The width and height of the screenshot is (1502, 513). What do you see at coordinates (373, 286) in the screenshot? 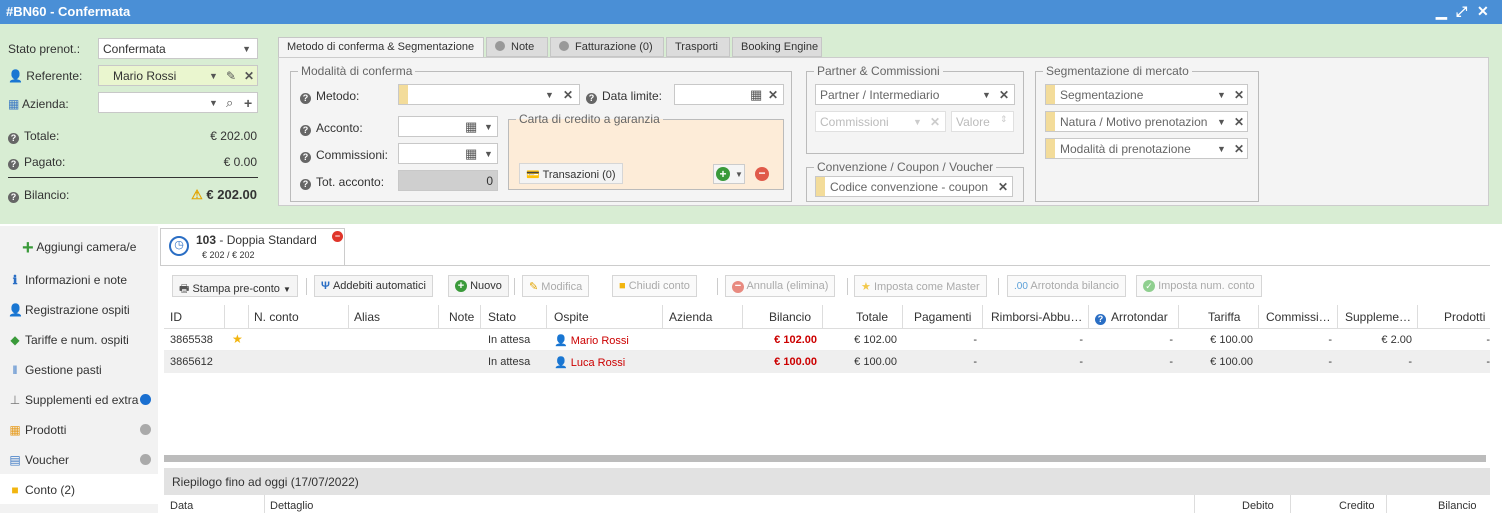
I see `addebiti-automatici-button: Ψ Addebiti automatici` at bounding box center [373, 286].